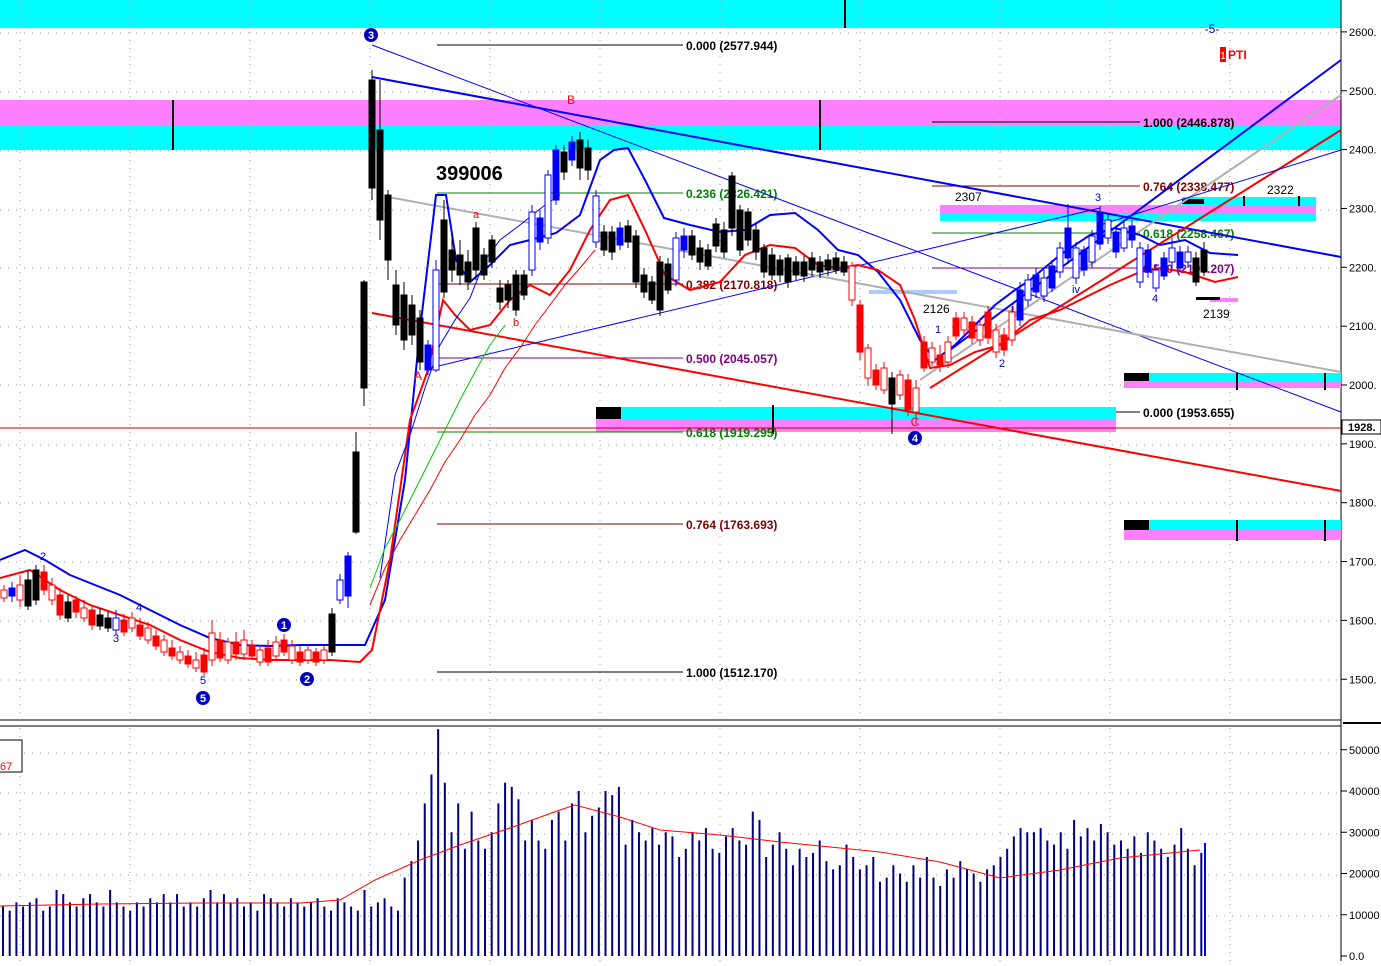 This screenshot has height=966, width=1381. What do you see at coordinates (968, 197) in the screenshot?
I see `price-label-2307: 2307` at bounding box center [968, 197].